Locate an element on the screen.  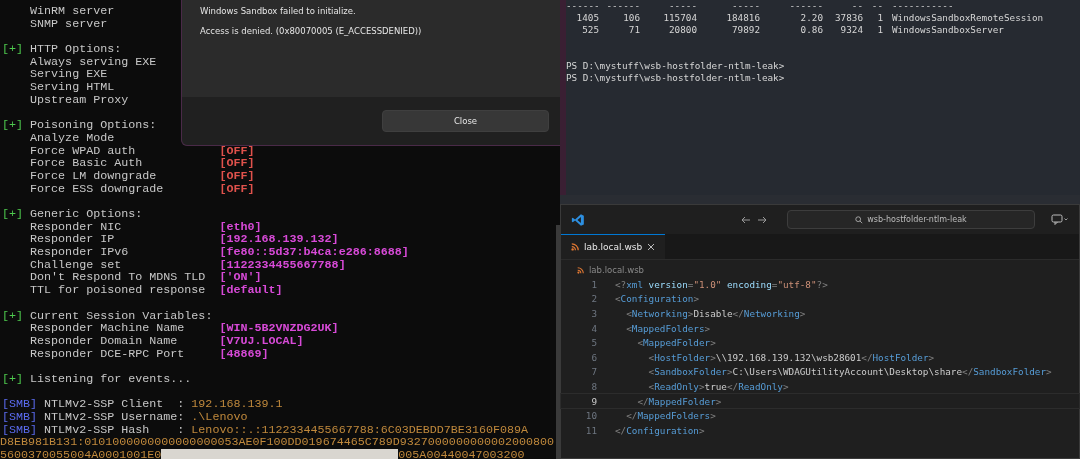
code-line: <Networking>Disable</Networking> is located at coordinates (715, 313).